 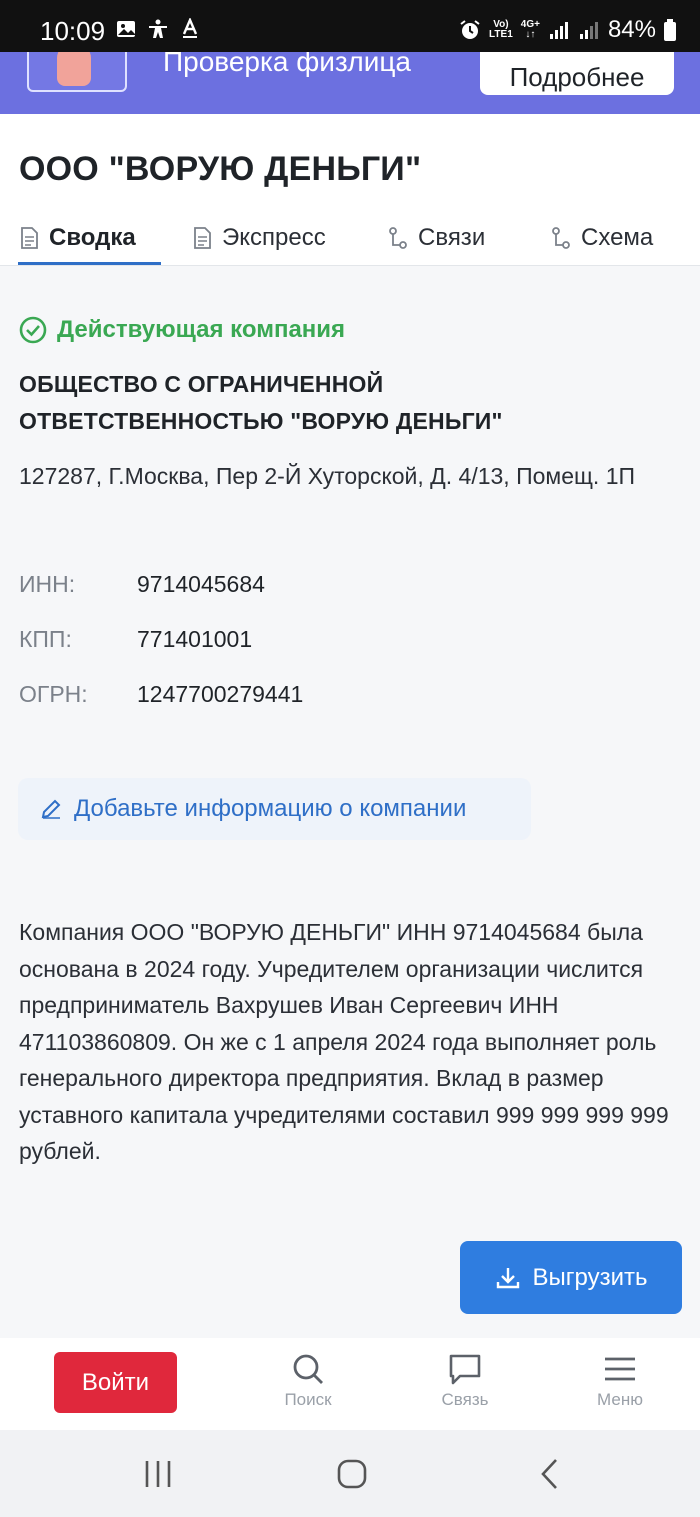 I want to click on nav-contact: Связь, so click(x=465, y=1381).